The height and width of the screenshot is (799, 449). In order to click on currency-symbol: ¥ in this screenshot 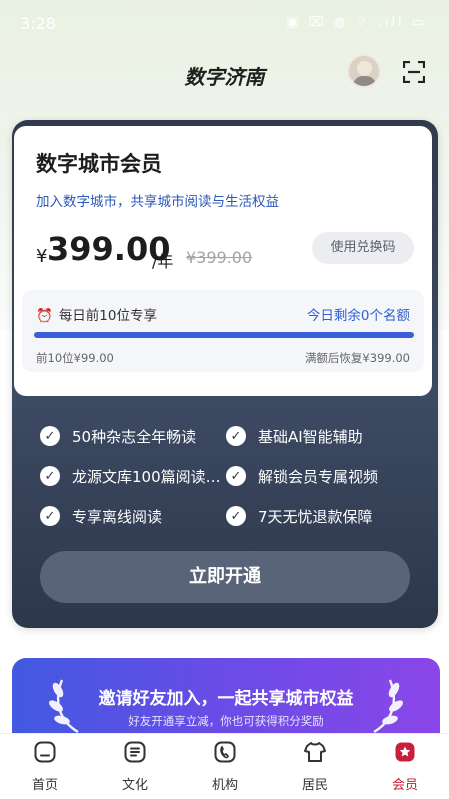, I will do `click(42, 256)`.